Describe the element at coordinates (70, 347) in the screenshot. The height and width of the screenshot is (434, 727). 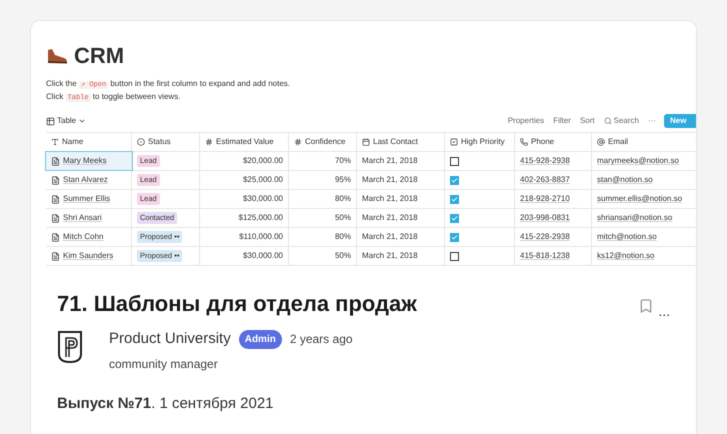
I see `logo-icon` at that location.